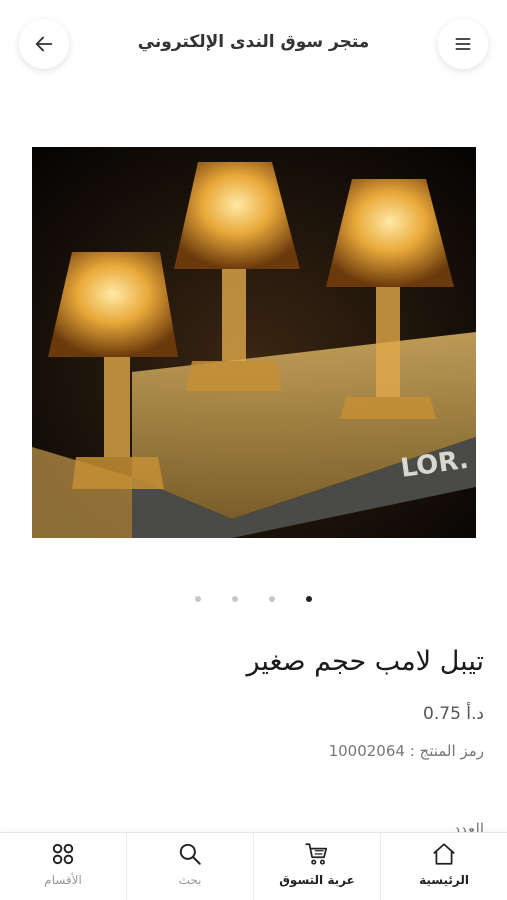  I want to click on nav-item-search: بحث, so click(189, 866).